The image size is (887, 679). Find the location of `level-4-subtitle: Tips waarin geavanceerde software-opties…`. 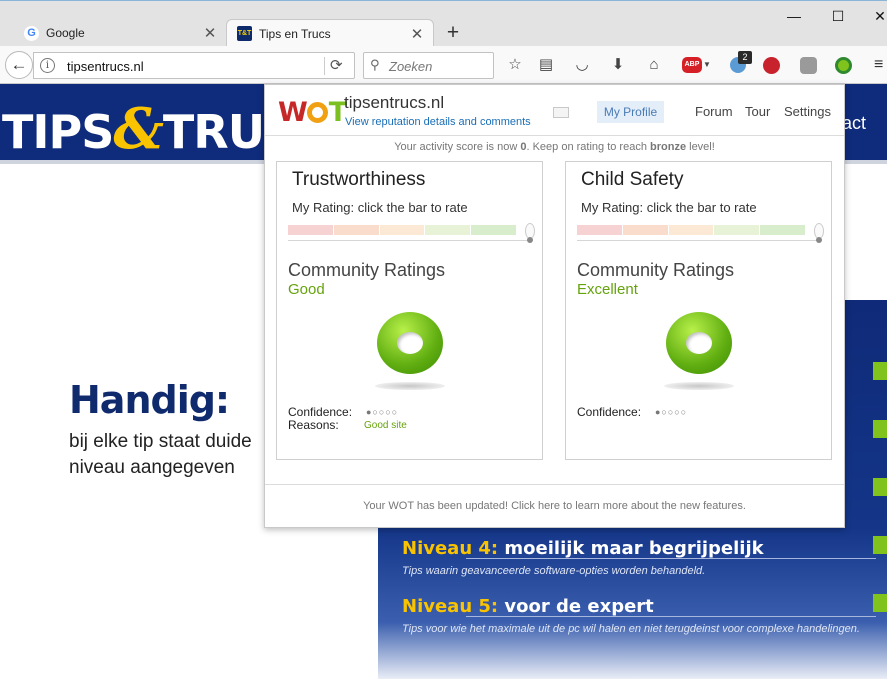

level-4-subtitle: Tips waarin geavanceerde software-opties… is located at coordinates (554, 571).